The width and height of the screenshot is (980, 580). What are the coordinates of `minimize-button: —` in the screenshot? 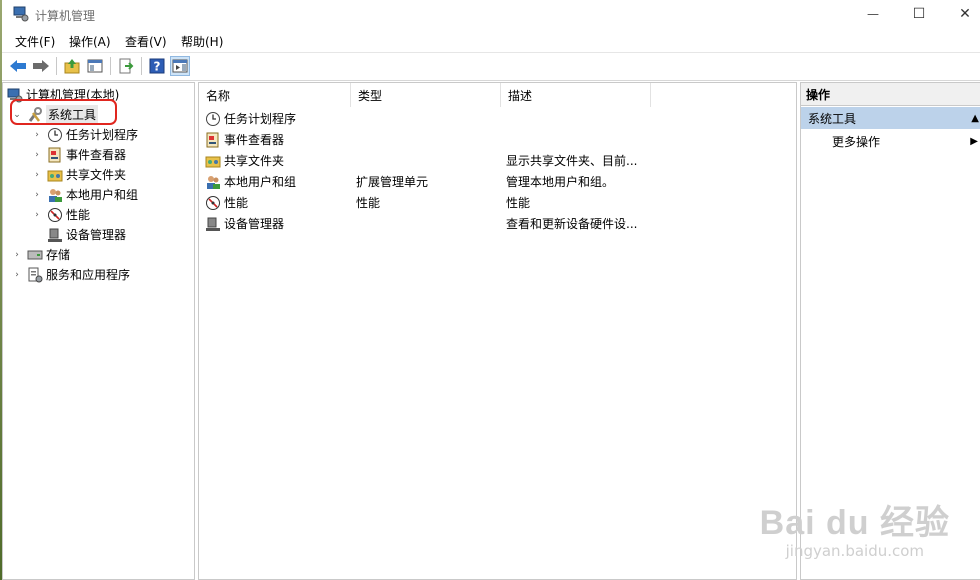 It's located at (873, 14).